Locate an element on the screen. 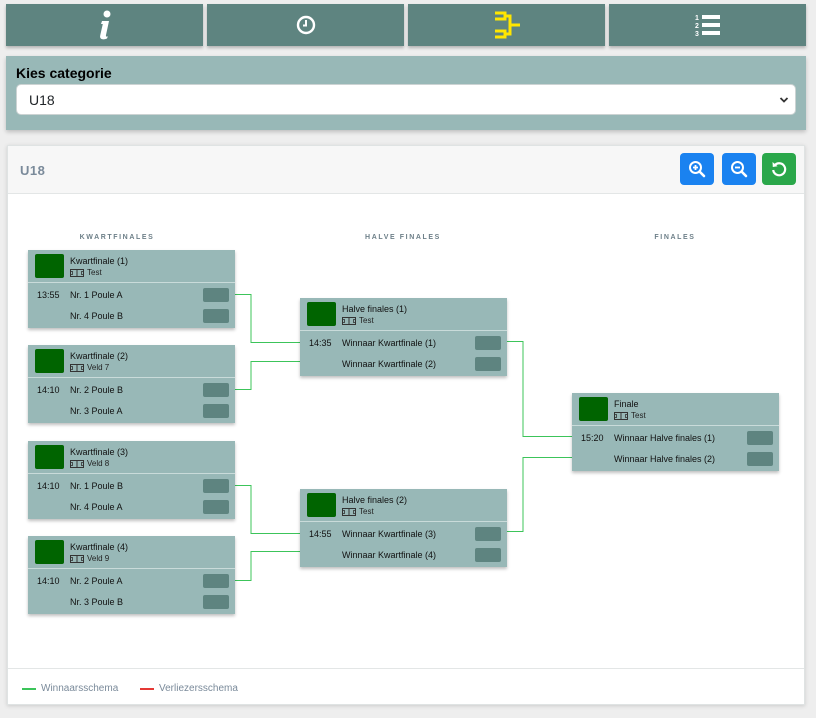 The height and width of the screenshot is (718, 816). connector-qf3-sf2 is located at coordinates (267, 509).